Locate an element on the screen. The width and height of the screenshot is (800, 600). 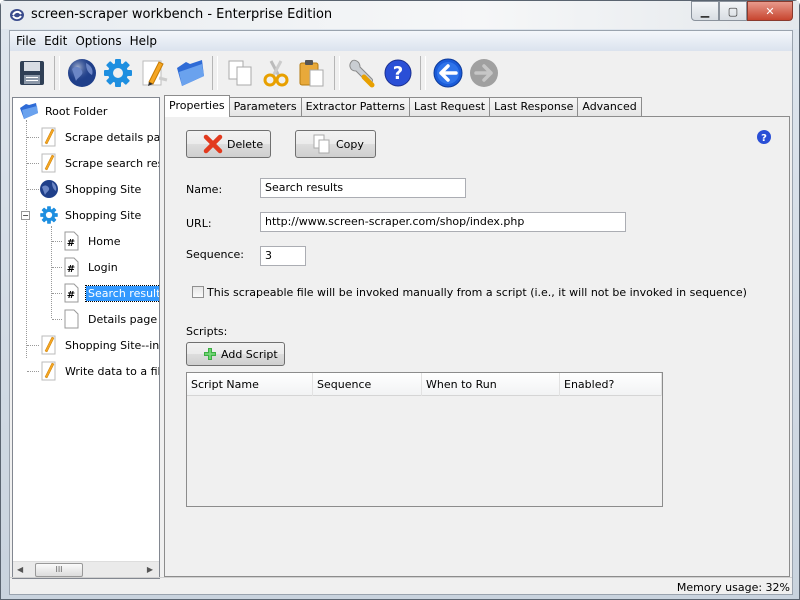
menu-edit: Edit is located at coordinates (55, 41).